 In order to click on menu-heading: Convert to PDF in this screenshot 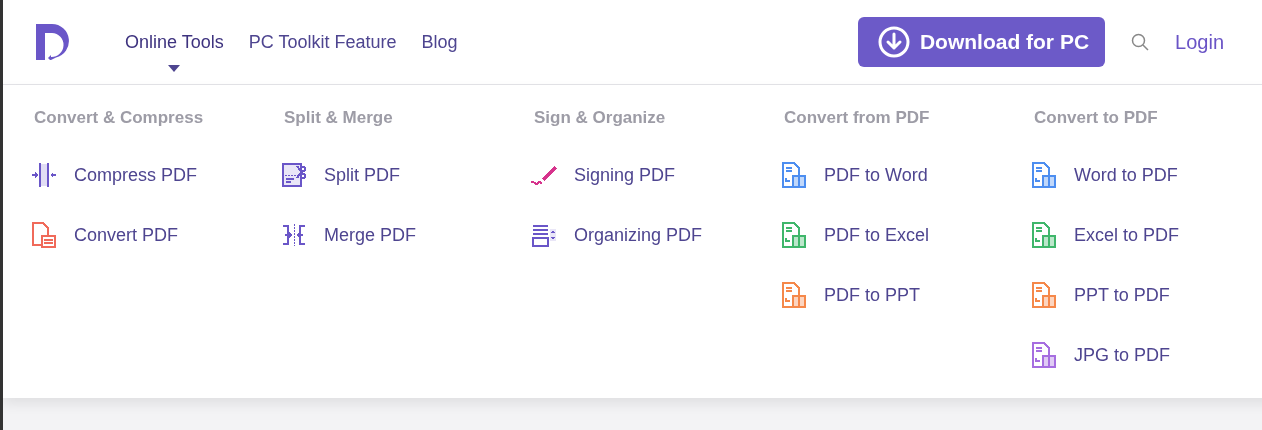, I will do `click(1096, 118)`.